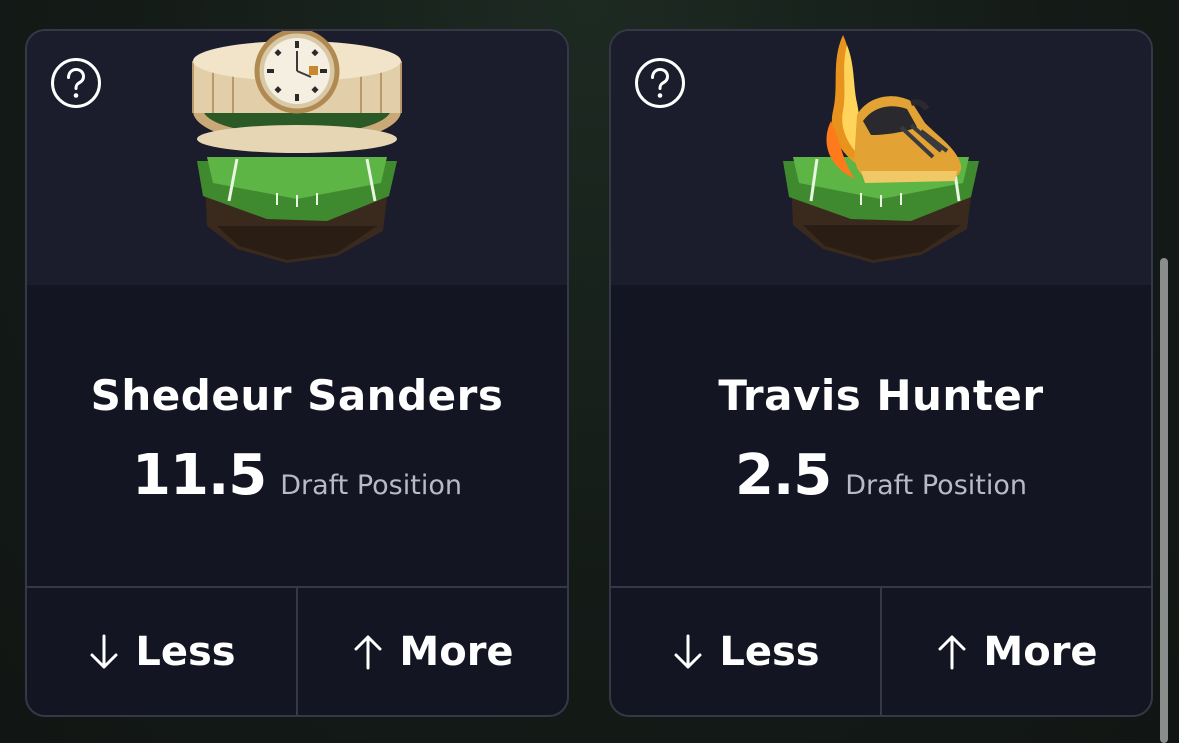 The height and width of the screenshot is (743, 1179). I want to click on line-value: 11.5, so click(199, 475).